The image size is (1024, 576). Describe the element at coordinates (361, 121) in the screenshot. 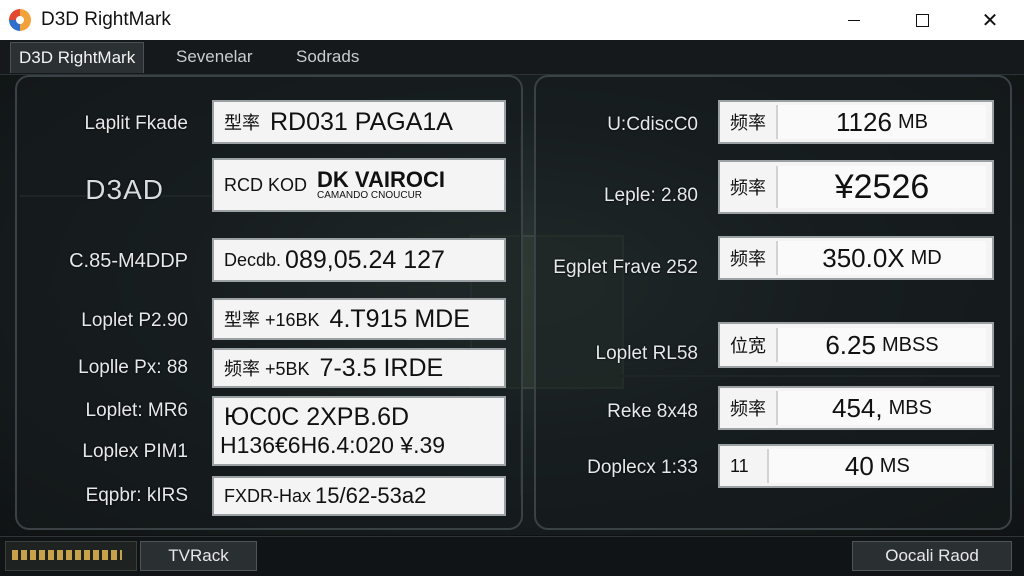

I see `left-value-1: RD031 PAGA1A` at that location.